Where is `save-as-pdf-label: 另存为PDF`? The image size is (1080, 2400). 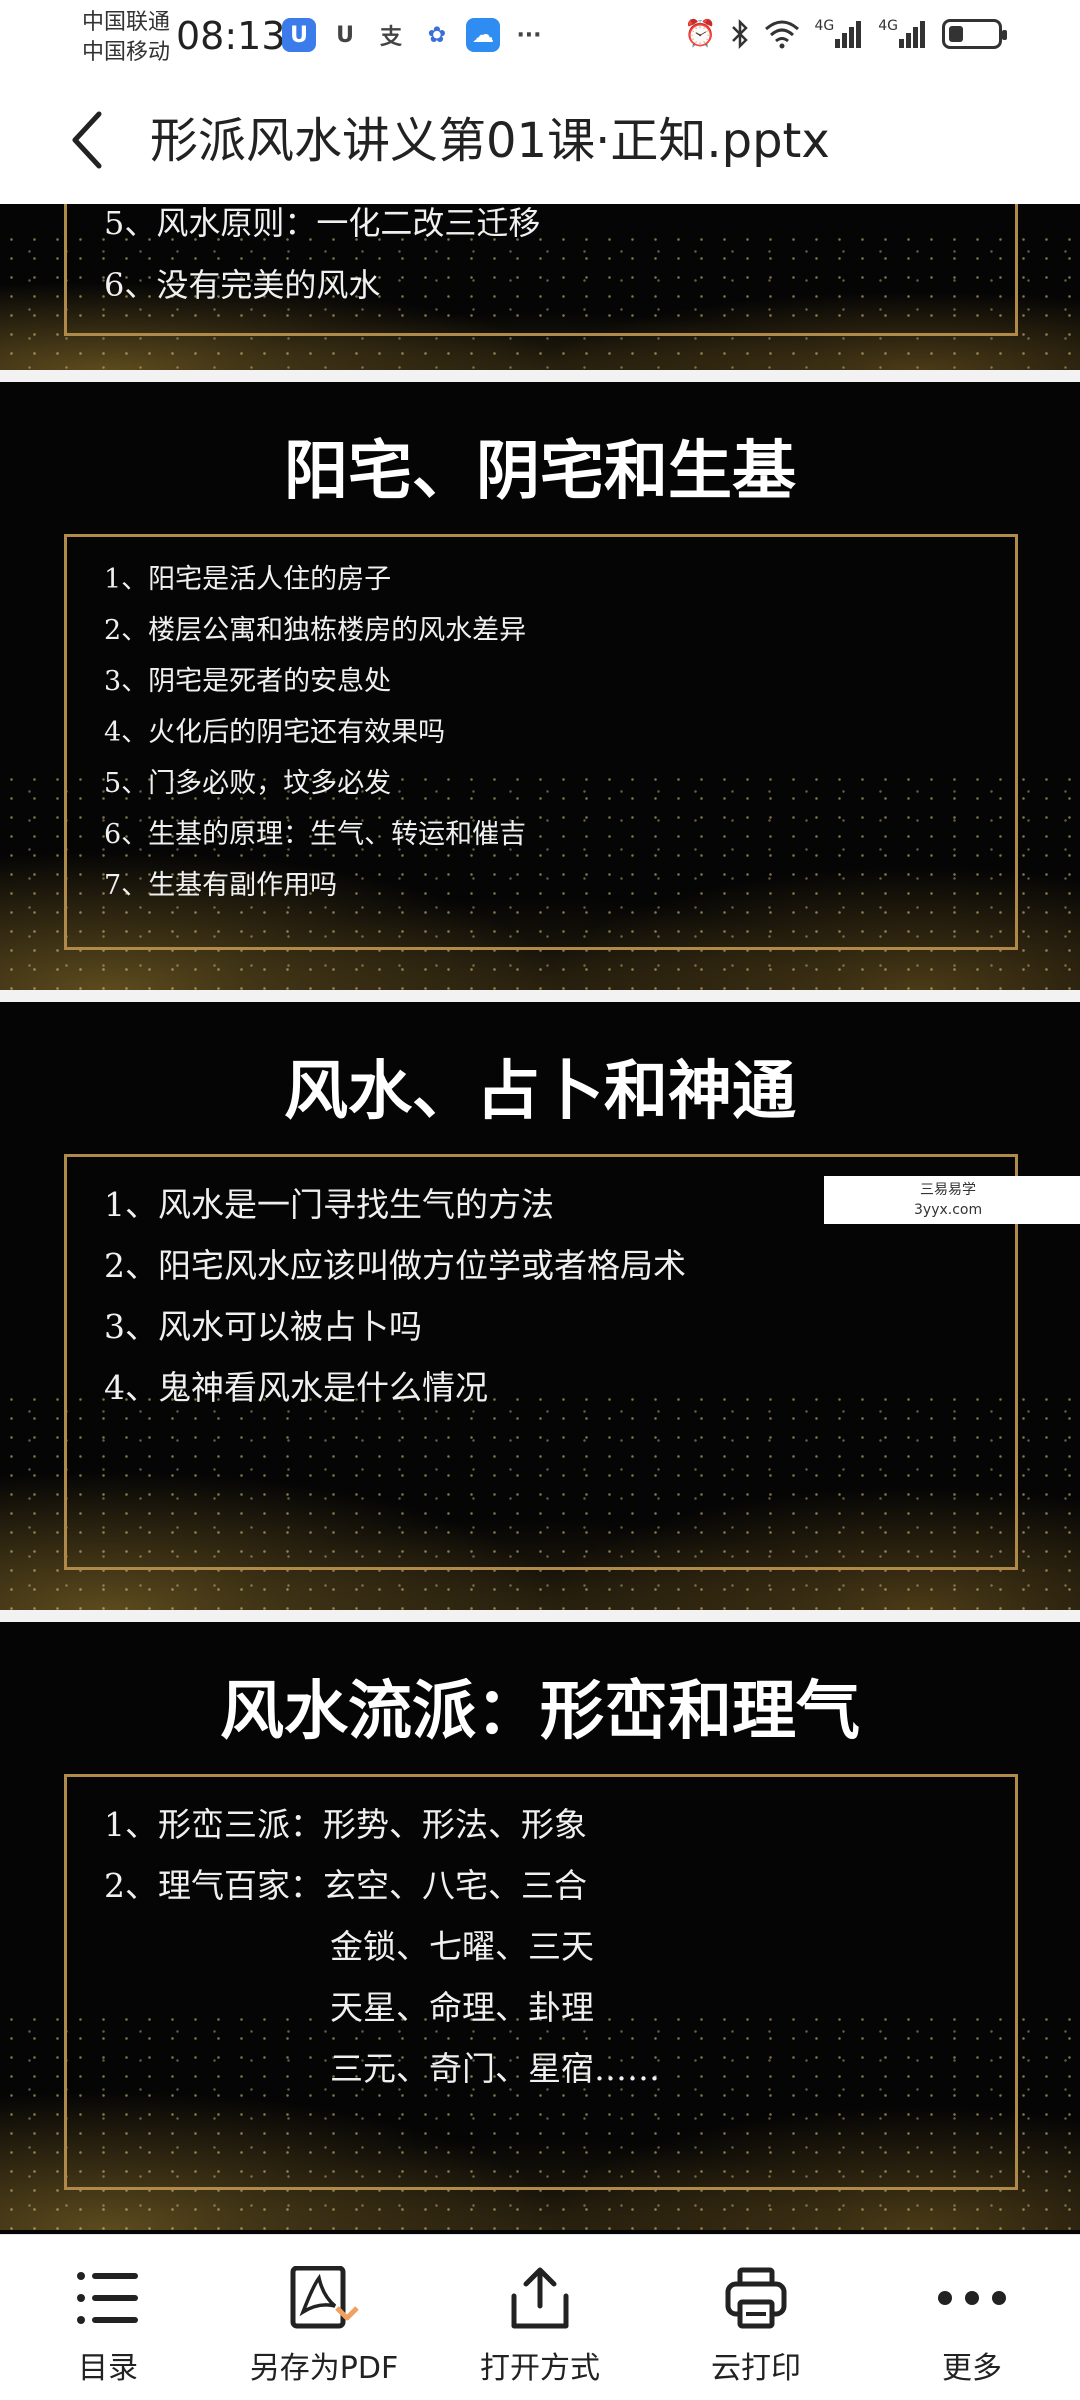
save-as-pdf-label: 另存为PDF is located at coordinates (324, 2368).